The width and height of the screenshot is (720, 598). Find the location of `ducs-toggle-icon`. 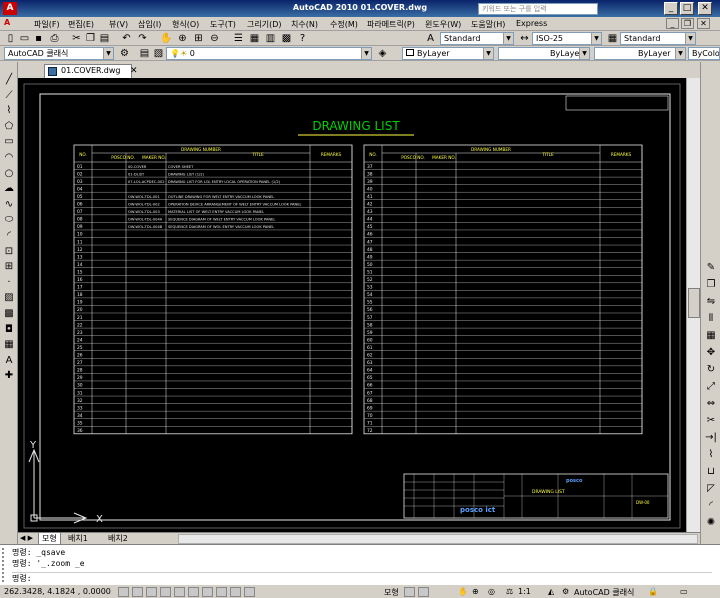

ducs-toggle-icon is located at coordinates (207, 592).